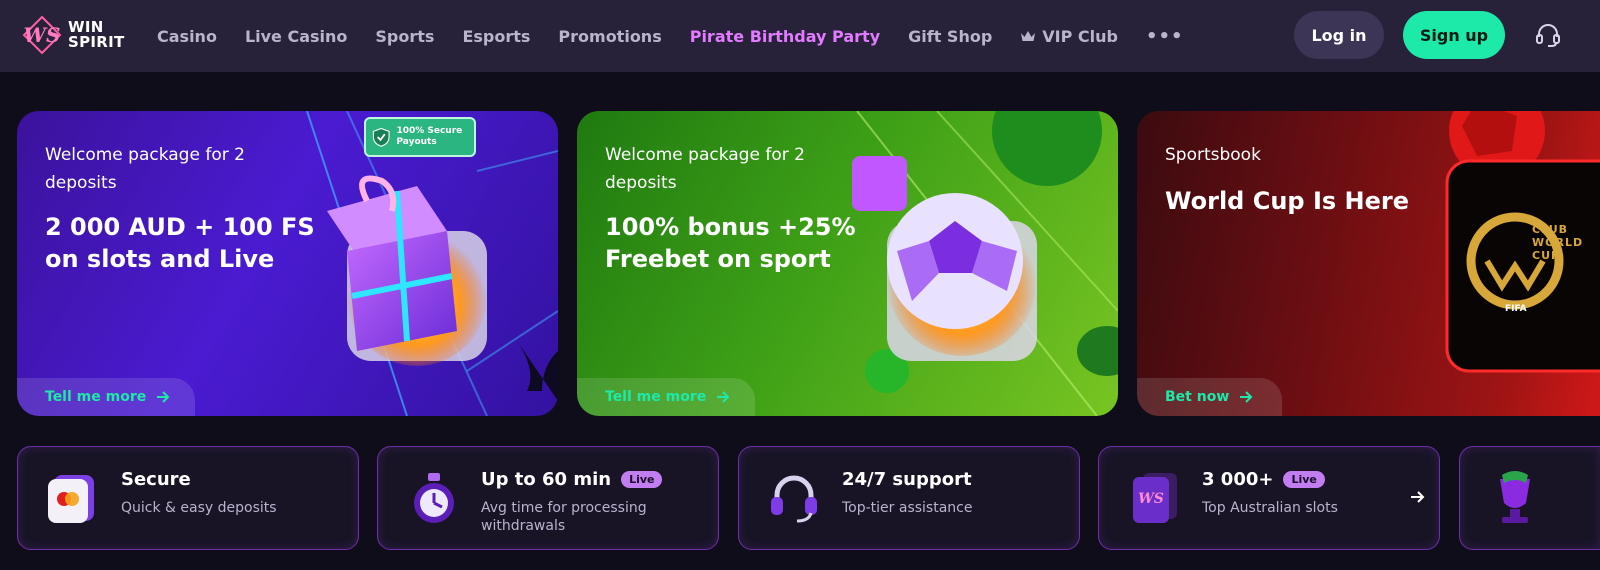  Describe the element at coordinates (1339, 35) in the screenshot. I see `login-button: Log in` at that location.